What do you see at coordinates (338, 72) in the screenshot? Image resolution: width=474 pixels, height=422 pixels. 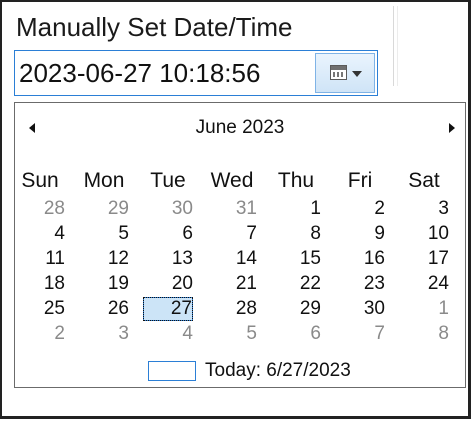 I see `calendar-icon` at bounding box center [338, 72].